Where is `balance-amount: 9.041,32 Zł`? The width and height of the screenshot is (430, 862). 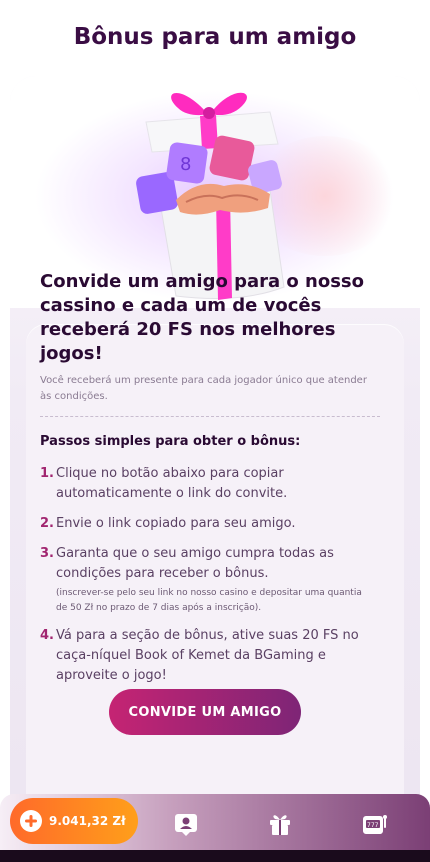 balance-amount: 9.041,32 Zł is located at coordinates (87, 821).